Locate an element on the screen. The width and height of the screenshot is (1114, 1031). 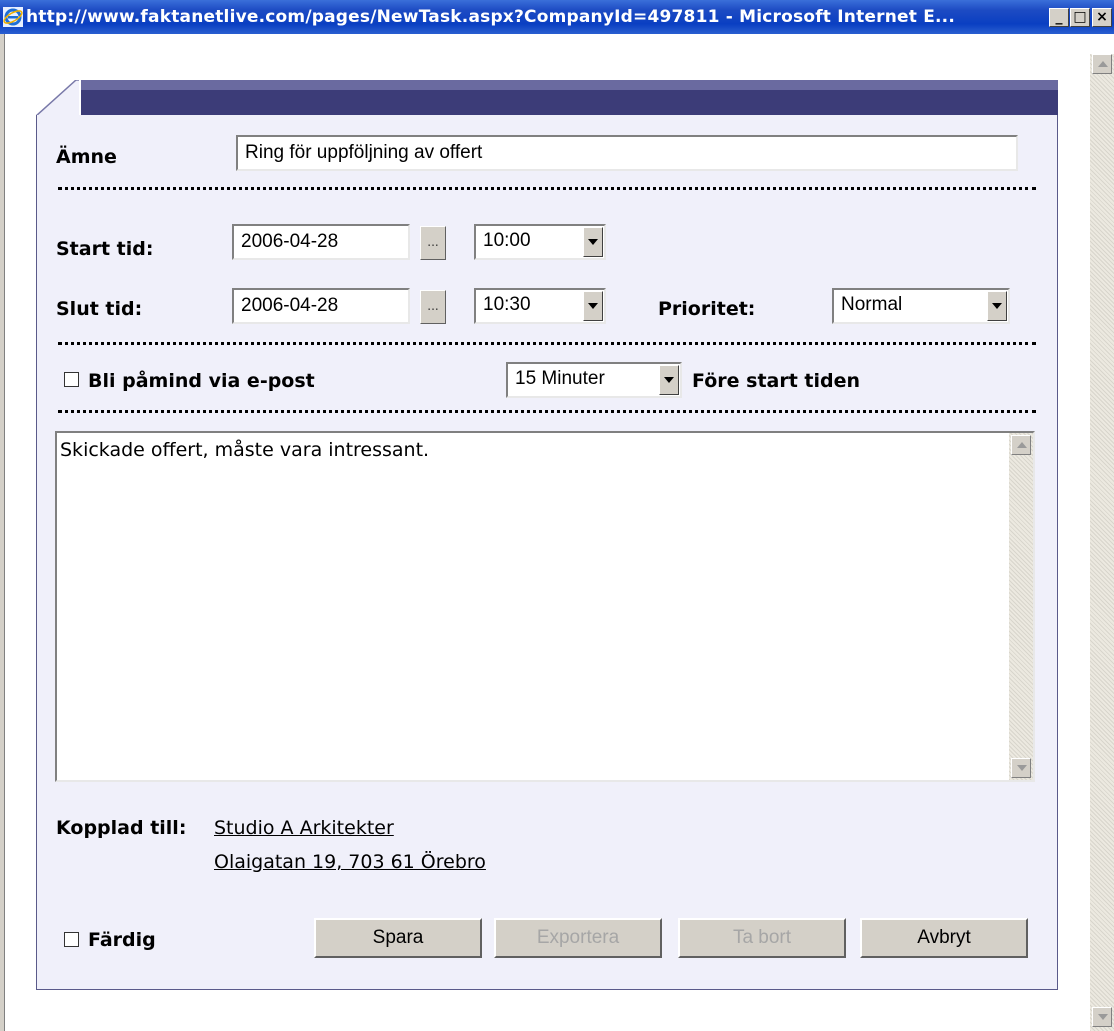
done-label: Färdig is located at coordinates (122, 940).